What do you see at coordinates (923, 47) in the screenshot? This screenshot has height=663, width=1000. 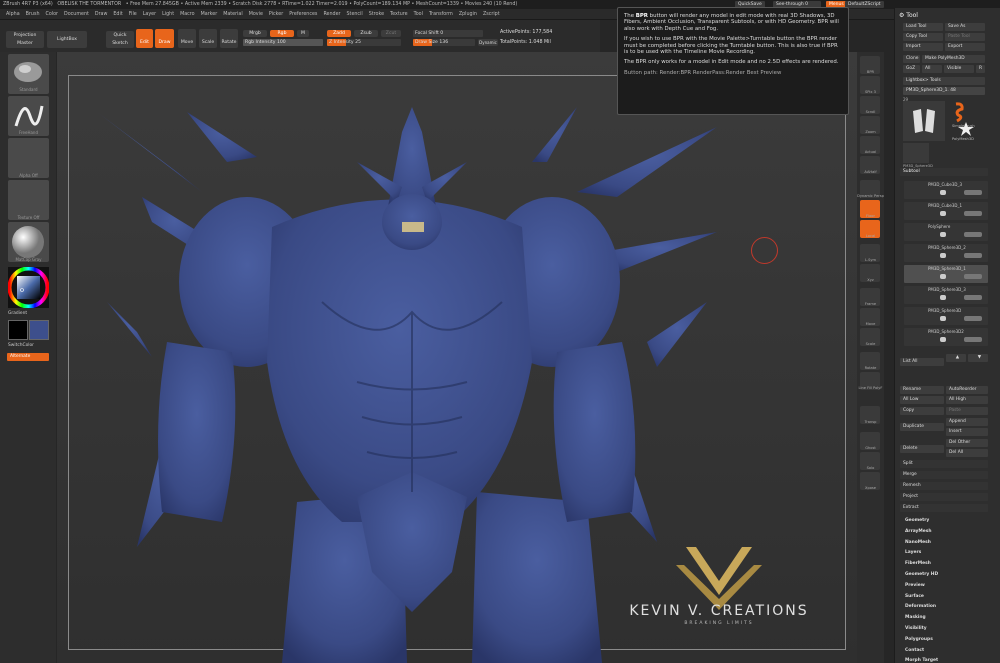 I see `import-button: Import` at bounding box center [923, 47].